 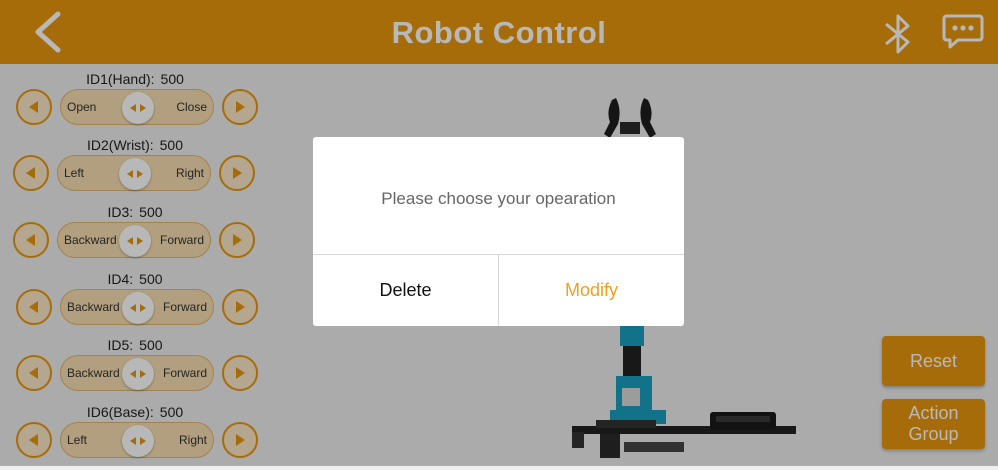 What do you see at coordinates (405, 290) in the screenshot?
I see `delete-button: Delete` at bounding box center [405, 290].